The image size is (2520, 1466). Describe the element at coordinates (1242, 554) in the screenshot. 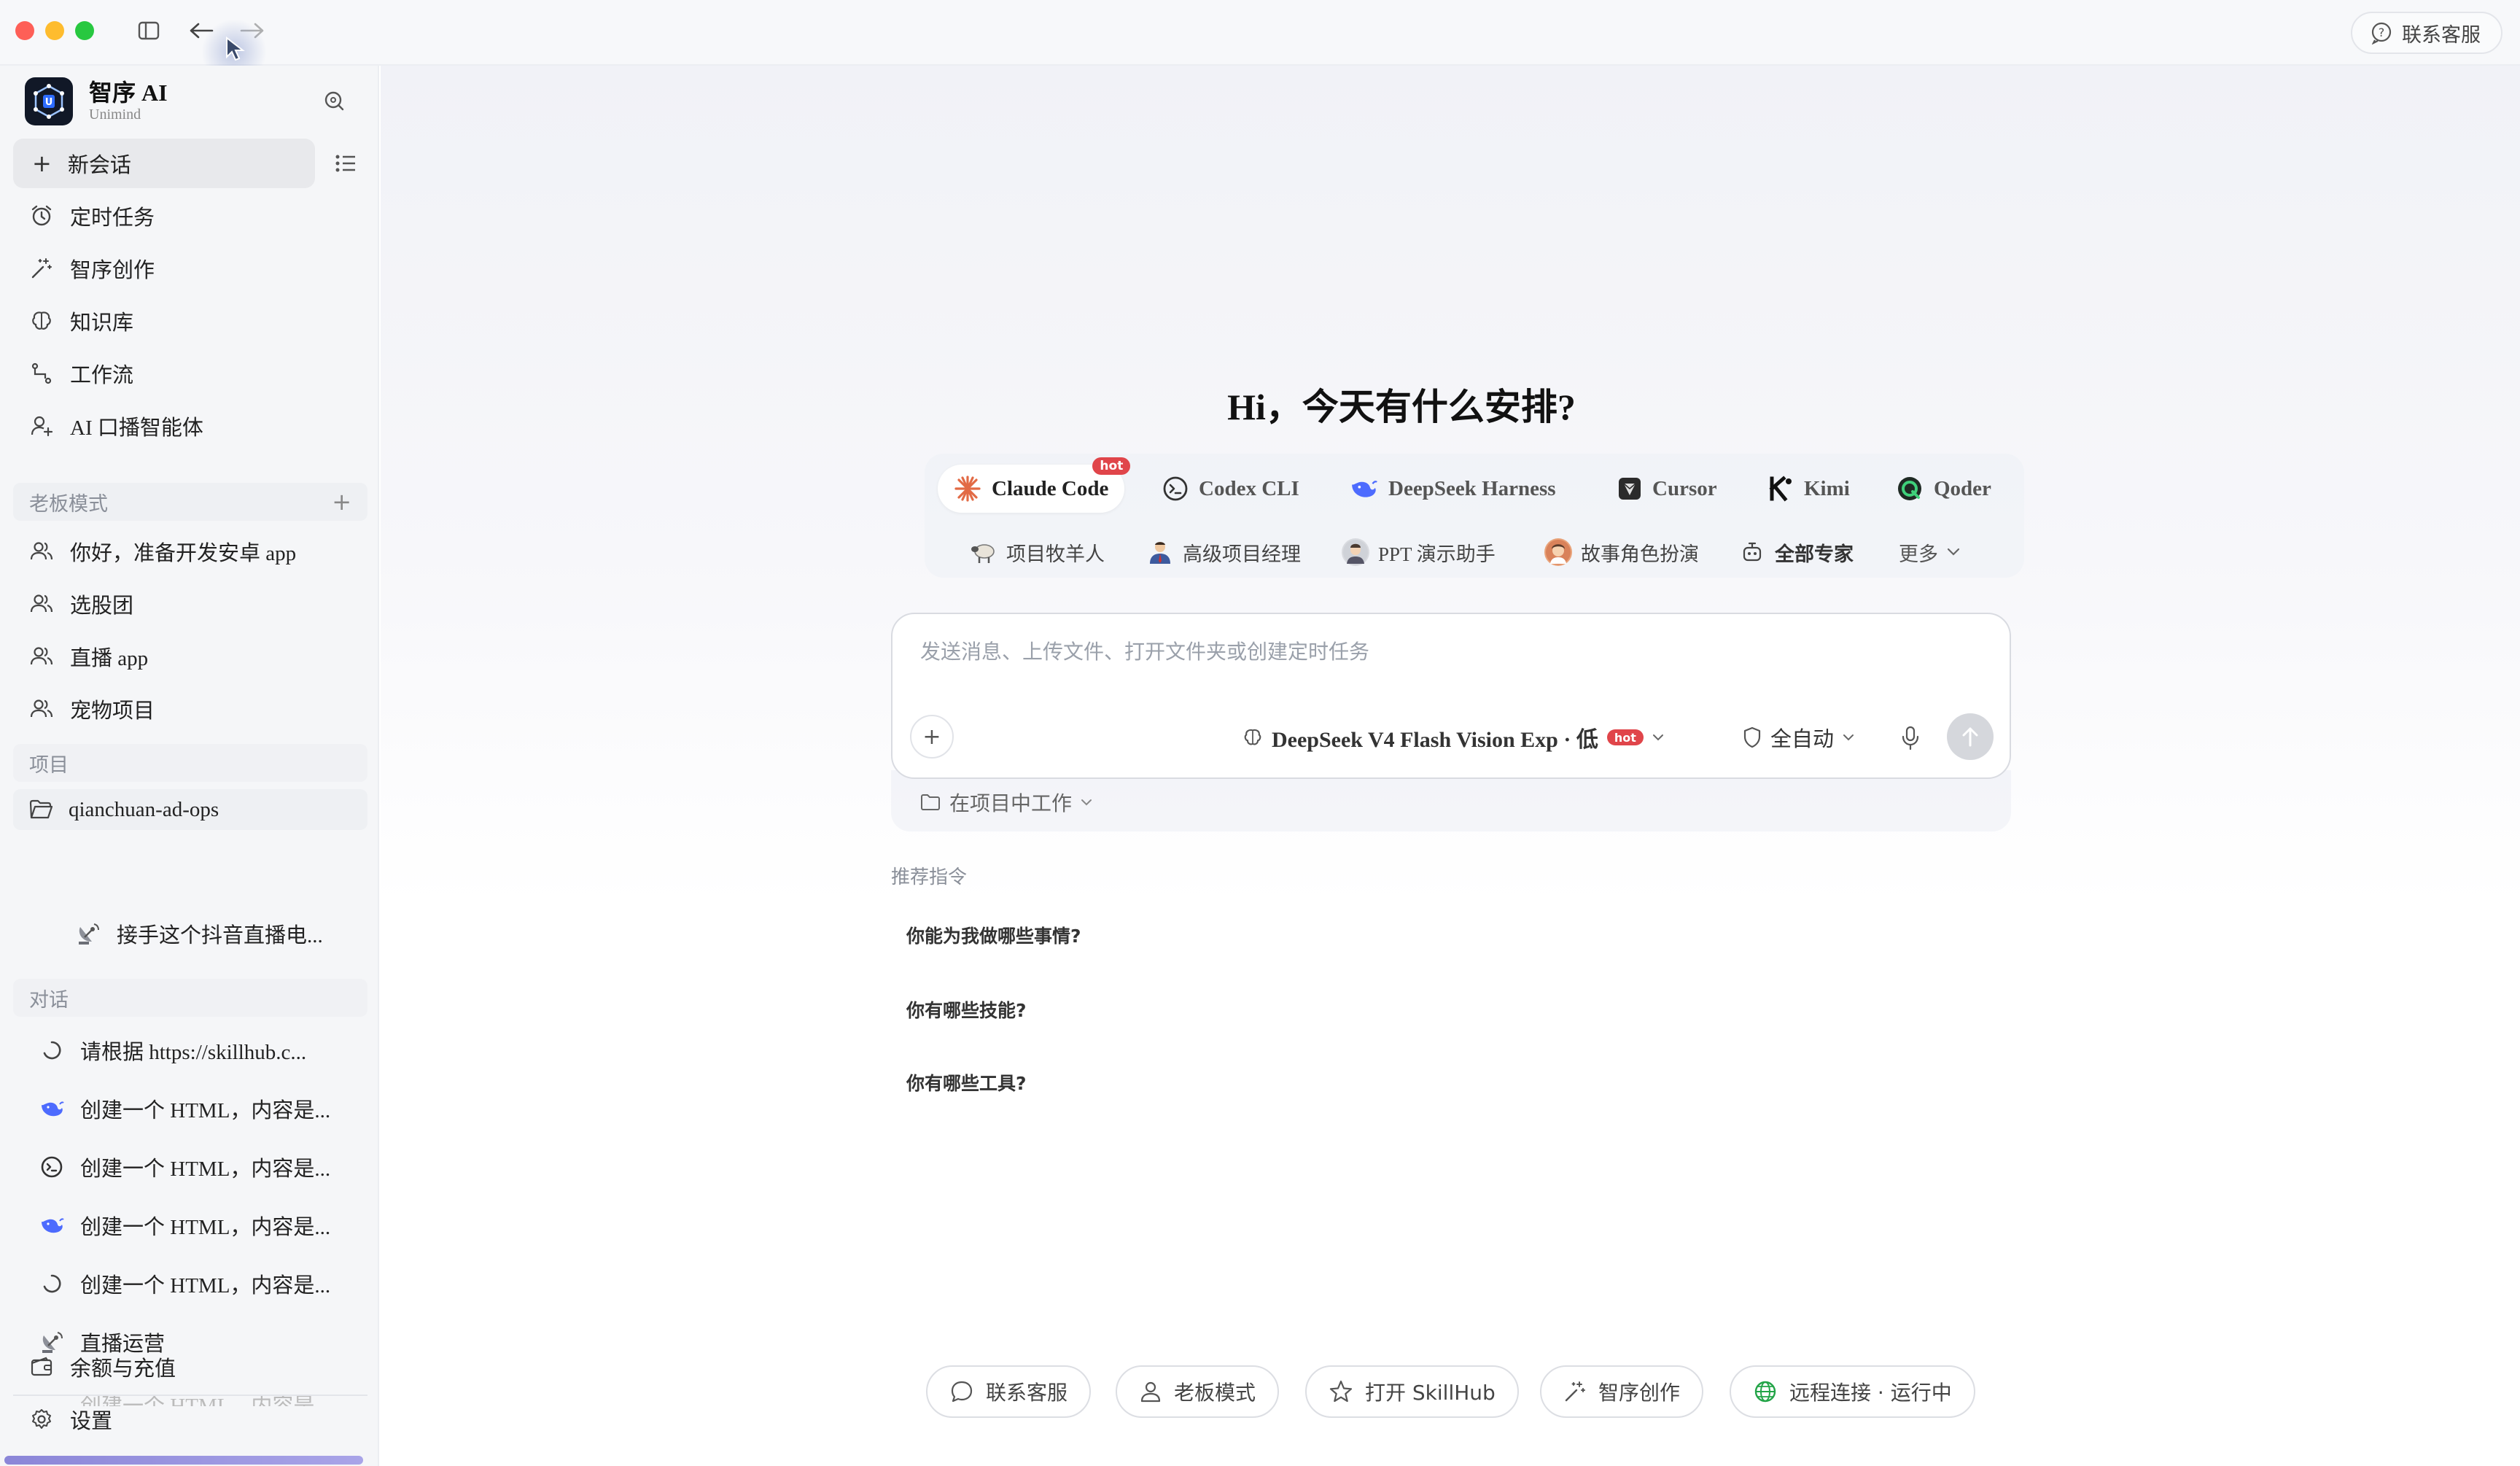

I see `expert-label: 高级项目经理` at that location.